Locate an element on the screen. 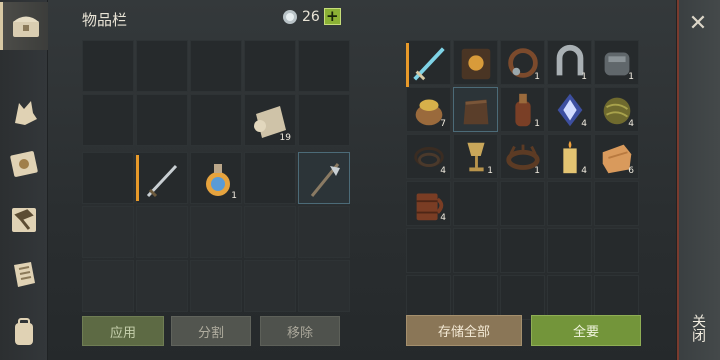 Image resolution: width=720 pixels, height=360 pixels. sidebar-item-craft is located at coordinates (24, 220).